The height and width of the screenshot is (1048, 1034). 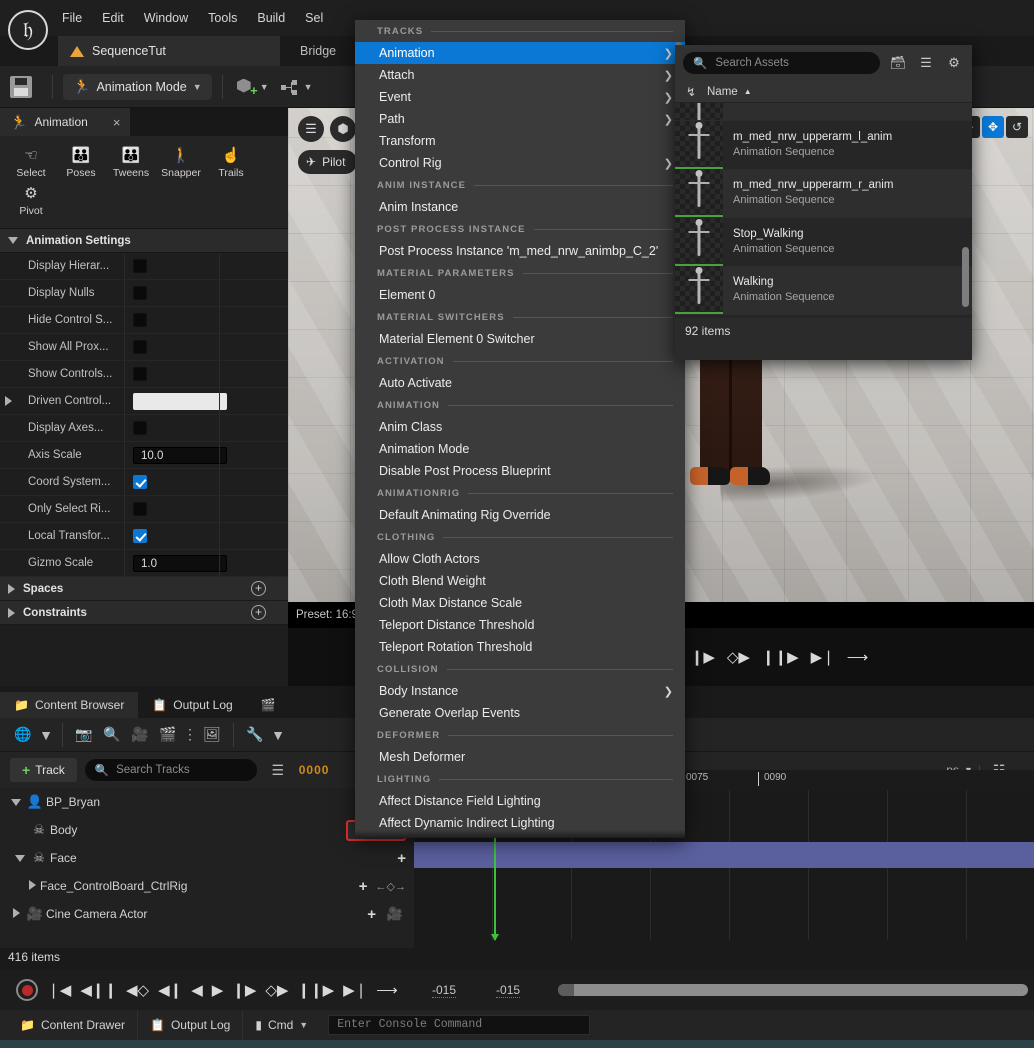 I want to click on checkbox-only-select-rig, so click(x=140, y=509).